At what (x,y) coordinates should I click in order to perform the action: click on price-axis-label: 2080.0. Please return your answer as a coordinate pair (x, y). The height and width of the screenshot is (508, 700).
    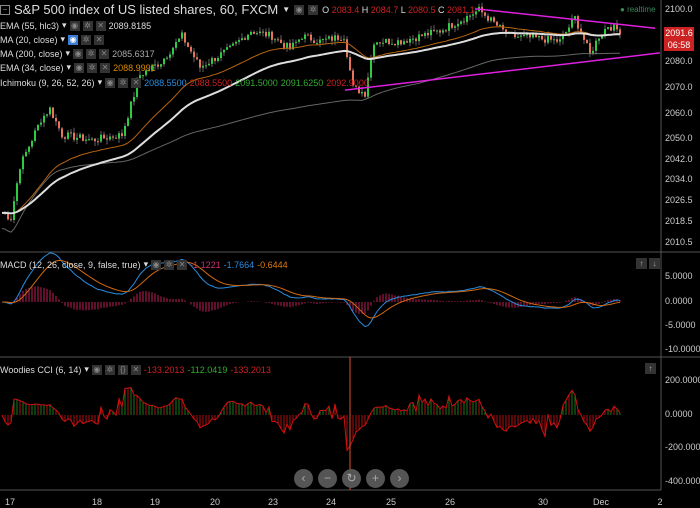
    Looking at the image, I should click on (679, 61).